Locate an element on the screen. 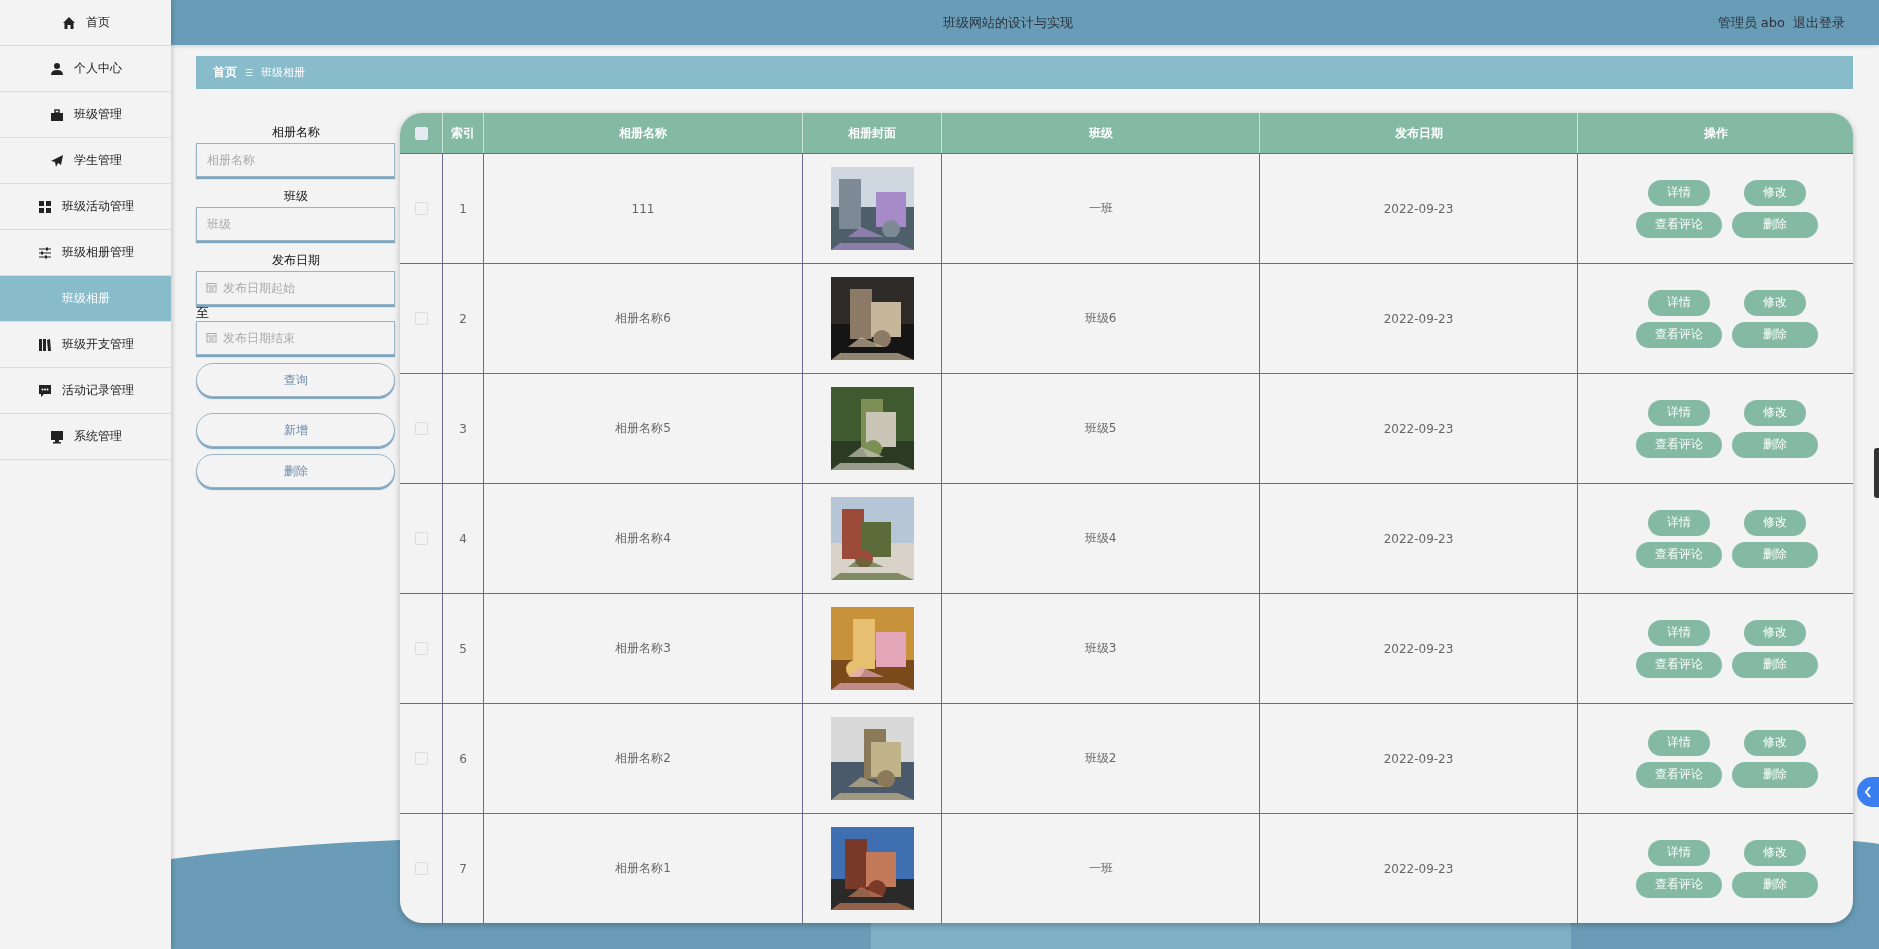  site-title: 班级网站的设计与实现 is located at coordinates (1008, 22).